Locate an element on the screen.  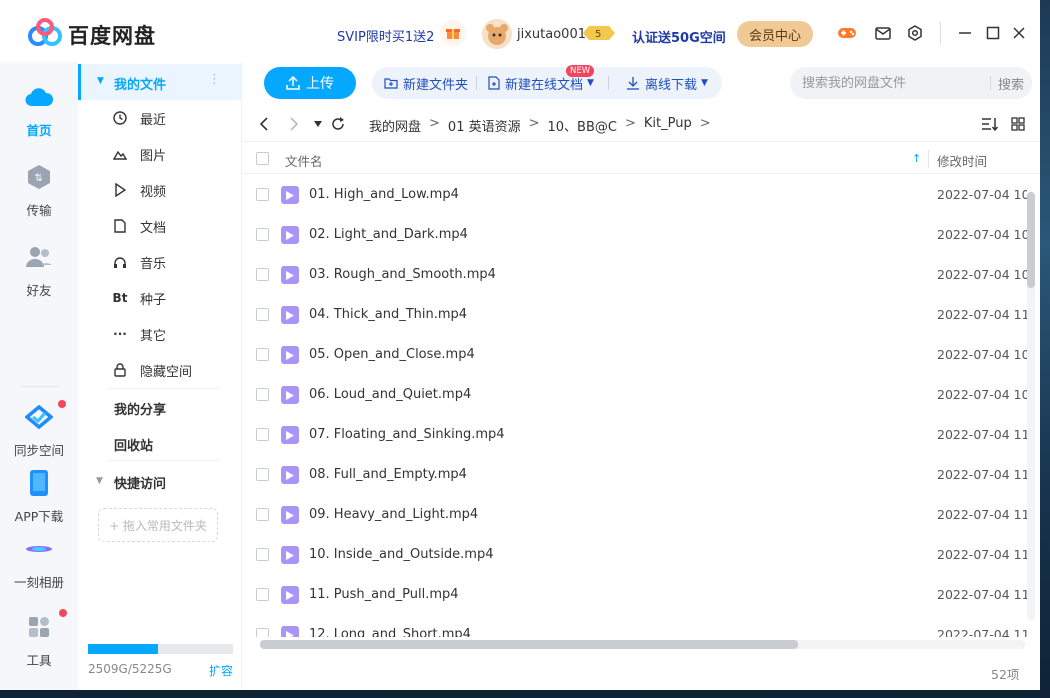
sidebar-item-hidden-space: 隐藏空间 is located at coordinates (160, 370).